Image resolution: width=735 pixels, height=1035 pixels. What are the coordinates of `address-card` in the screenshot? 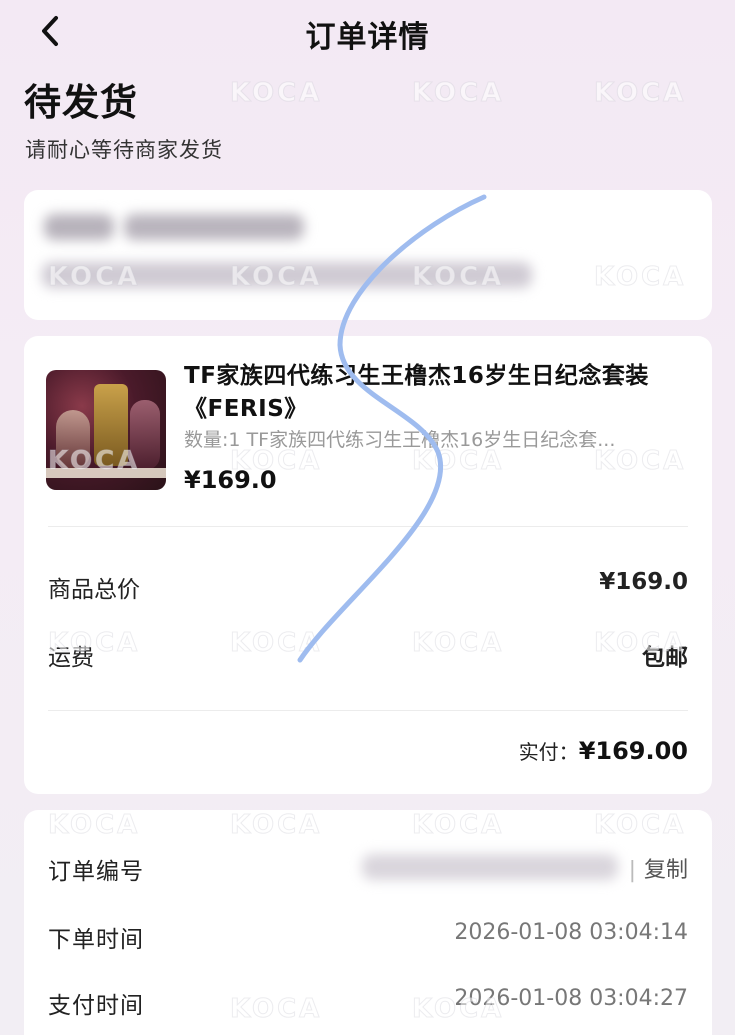 It's located at (368, 255).